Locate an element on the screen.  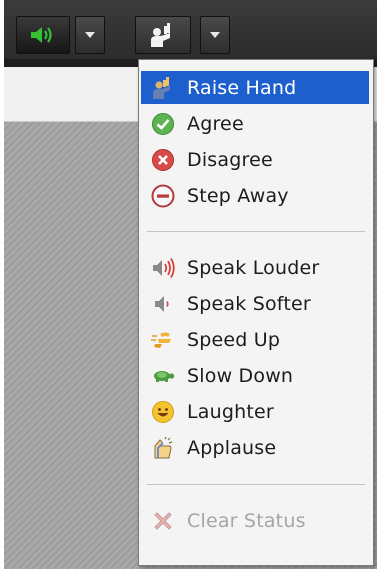
menu-item-agree: Agree is located at coordinates (255, 123).